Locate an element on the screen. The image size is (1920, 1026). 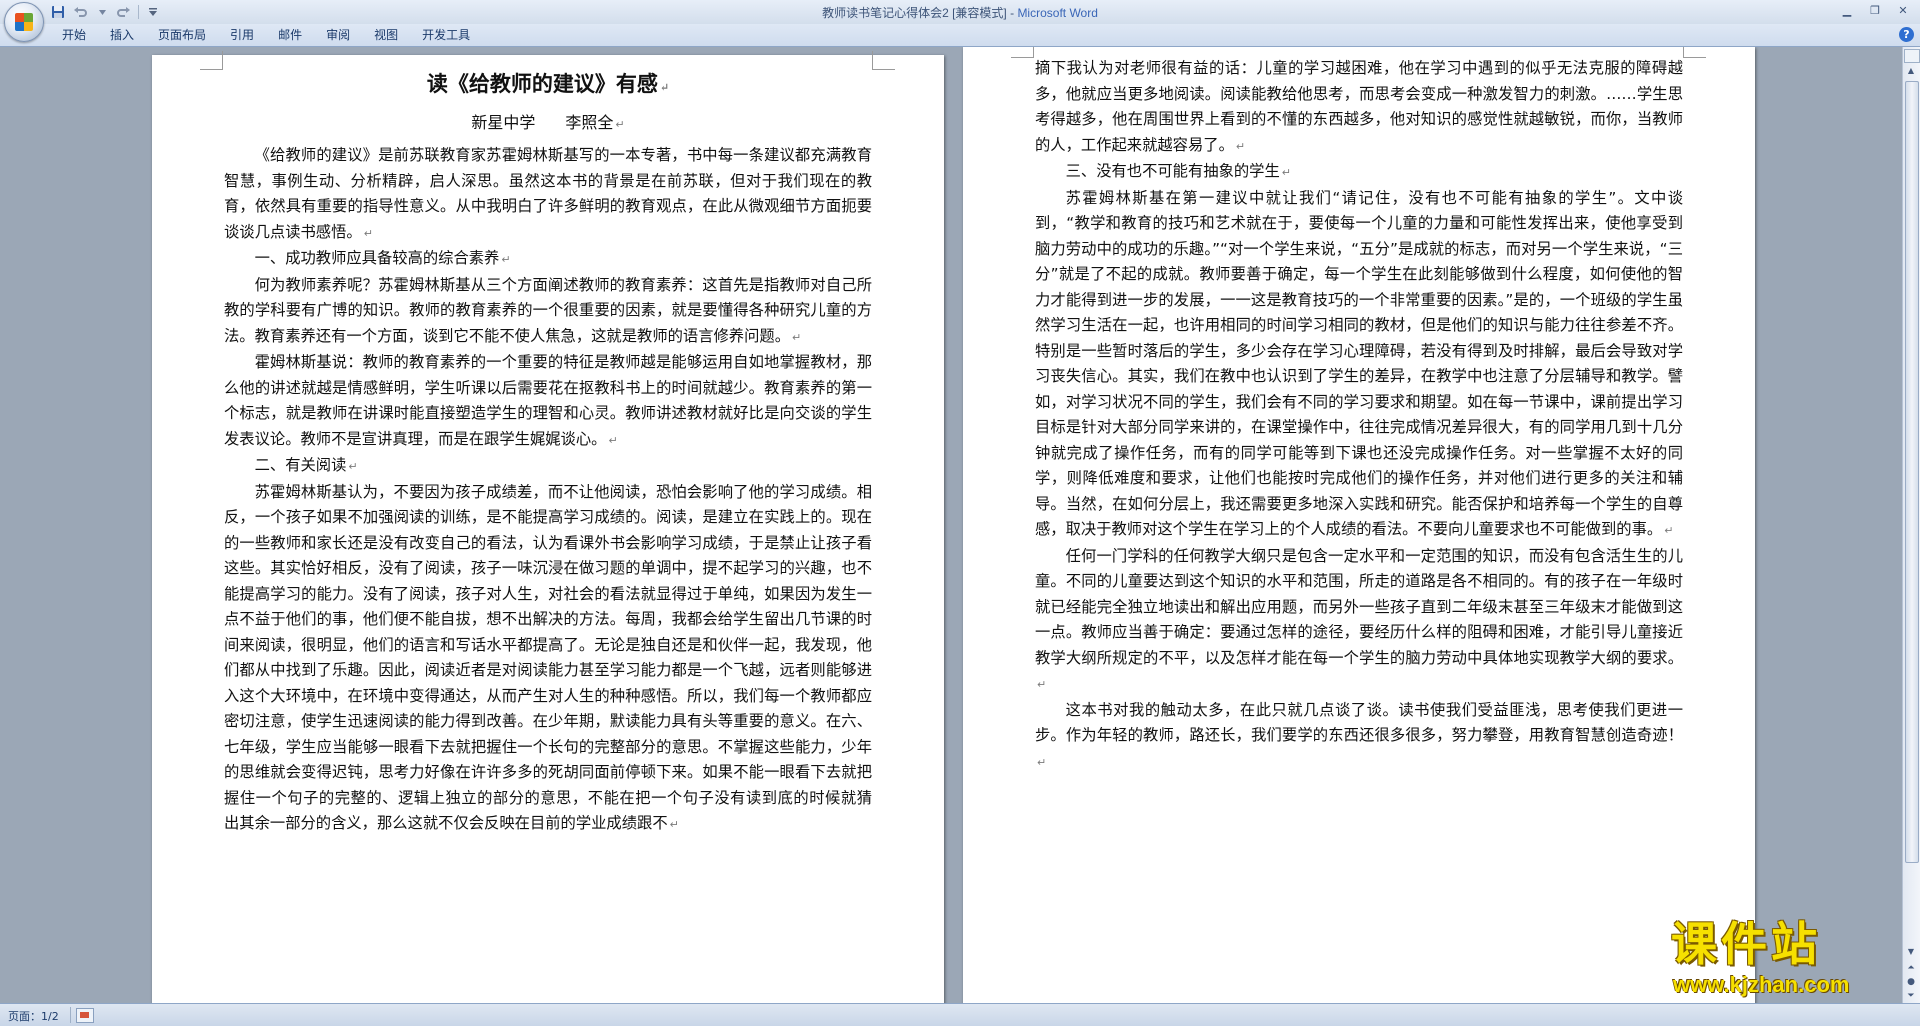
ribbon-tab-row: 开始 插入 页面布局 引用 邮件 审阅 视图 开发工具 ? is located at coordinates (960, 35).